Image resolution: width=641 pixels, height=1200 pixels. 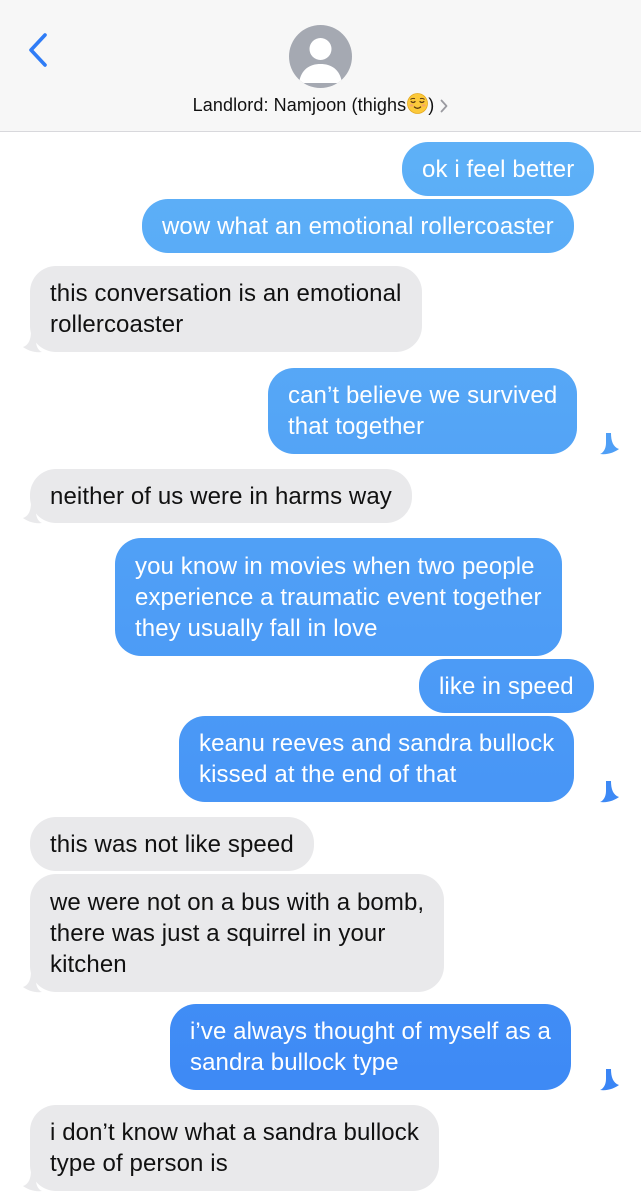 I want to click on message-bubble-sent: ok i feel better, so click(x=498, y=169).